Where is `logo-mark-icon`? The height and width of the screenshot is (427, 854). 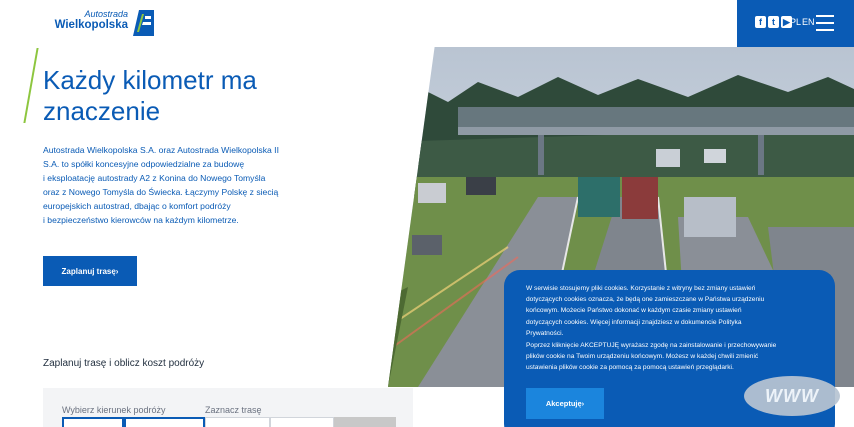 logo-mark-icon is located at coordinates (143, 23).